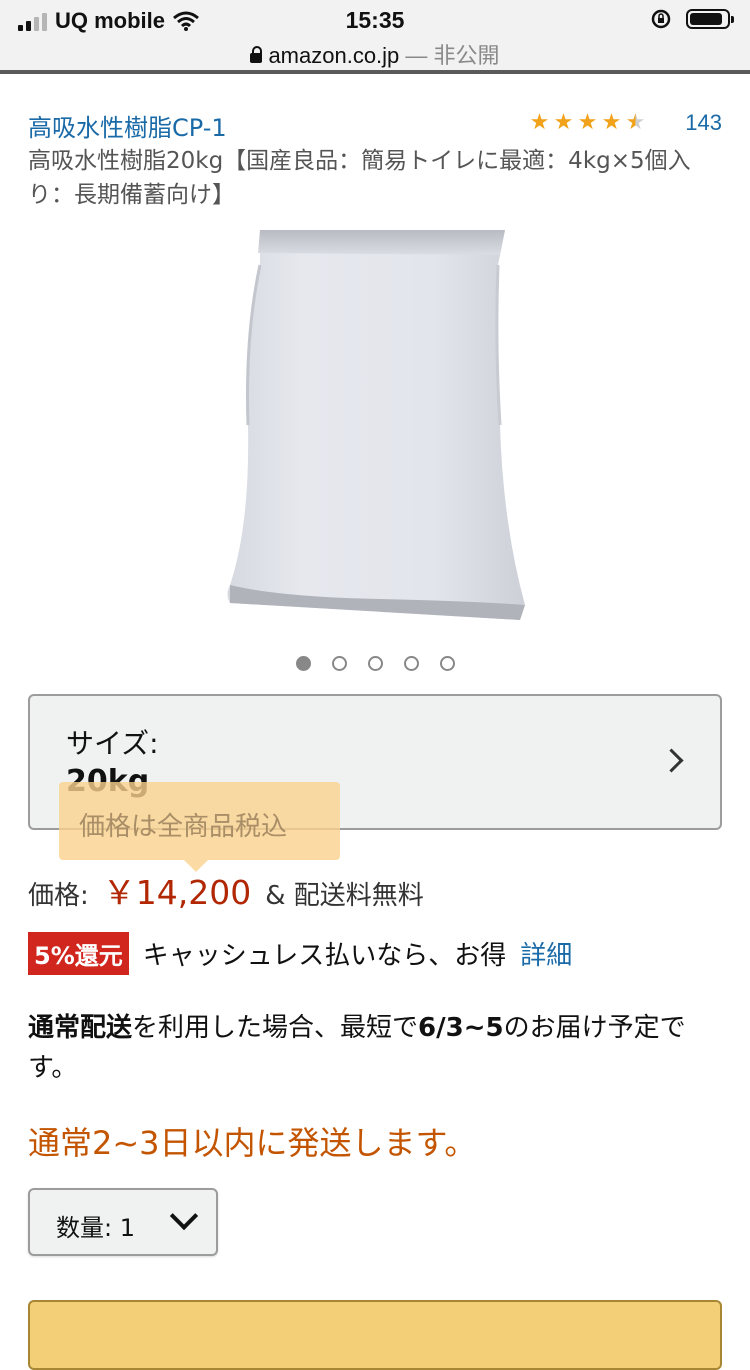  Describe the element at coordinates (183, 827) in the screenshot. I see `tooltip-text: 価格は全商品税込` at that location.